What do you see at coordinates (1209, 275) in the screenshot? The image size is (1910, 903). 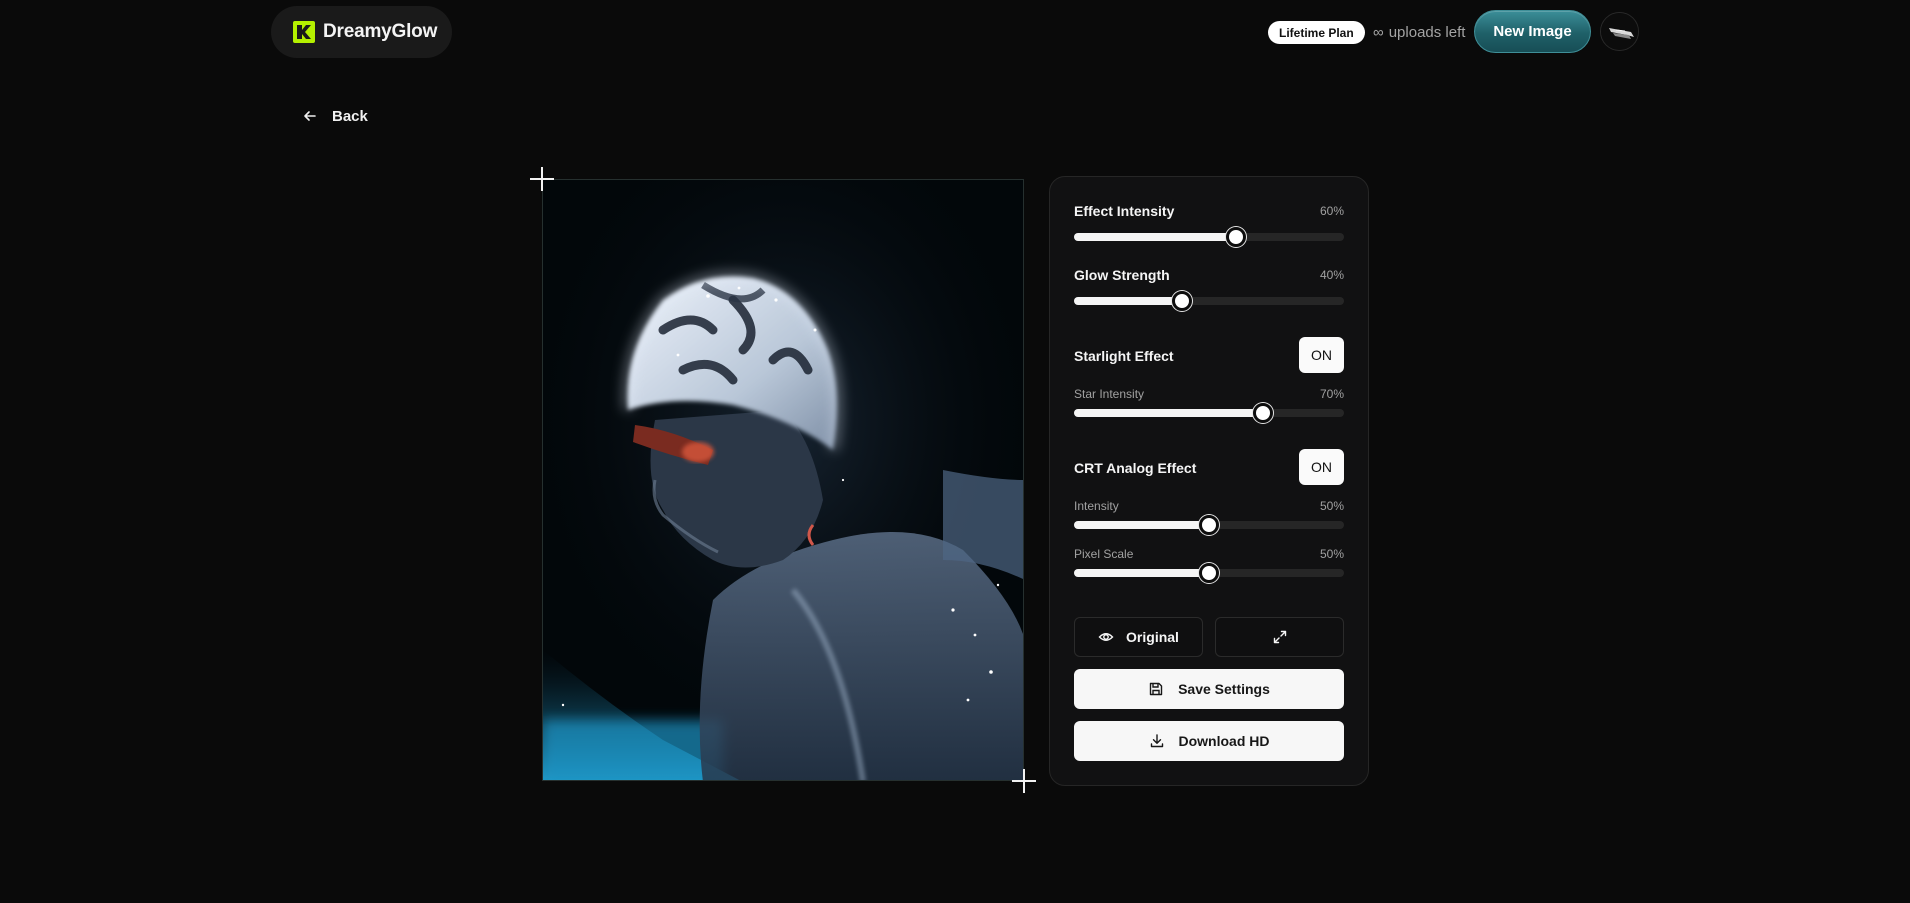 I see `glow-strength-header: Glow Strength 40%` at bounding box center [1209, 275].